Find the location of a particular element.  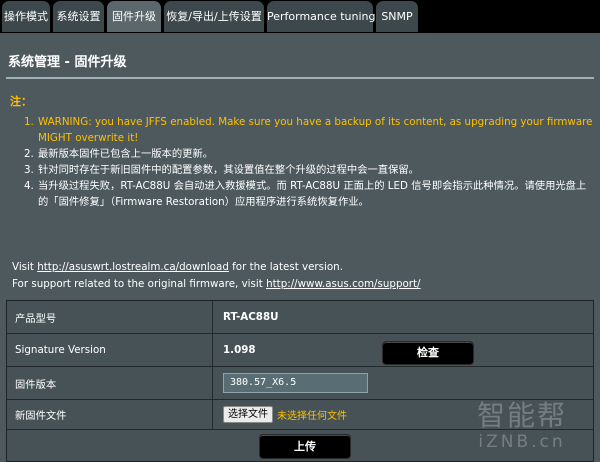

latest-version-link: http://asuswrt.lostrealm.ca/download is located at coordinates (133, 267).